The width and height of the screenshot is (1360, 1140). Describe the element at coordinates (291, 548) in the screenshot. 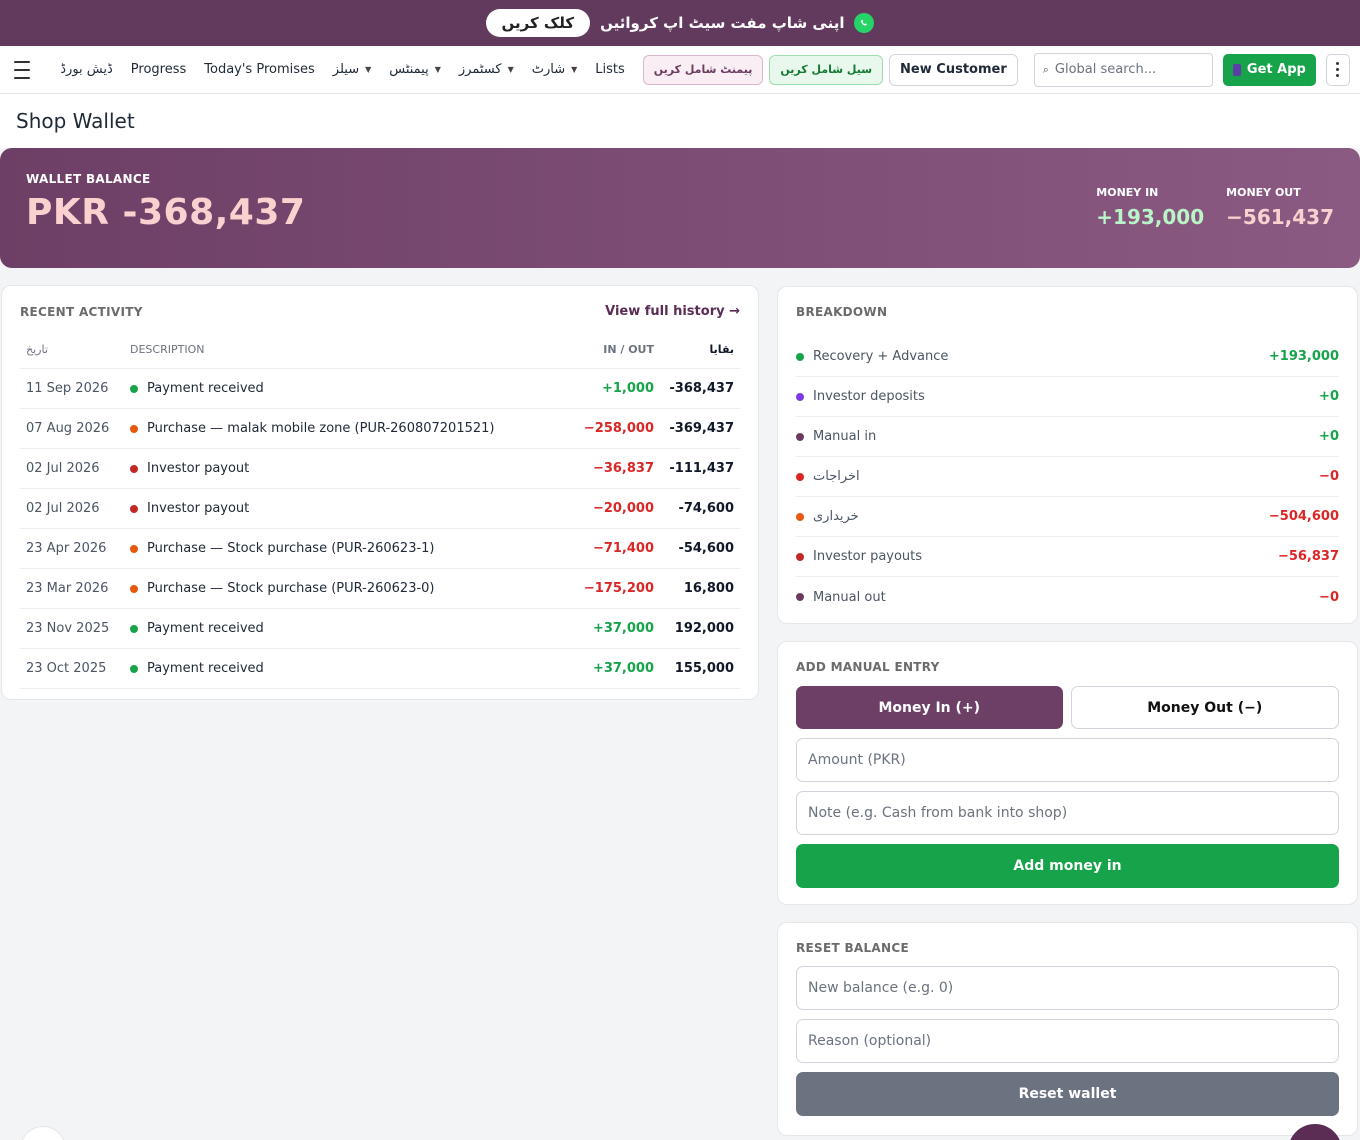

I see `row-description-text: Purchase — Stock purchase (PUR-260623-1)` at that location.